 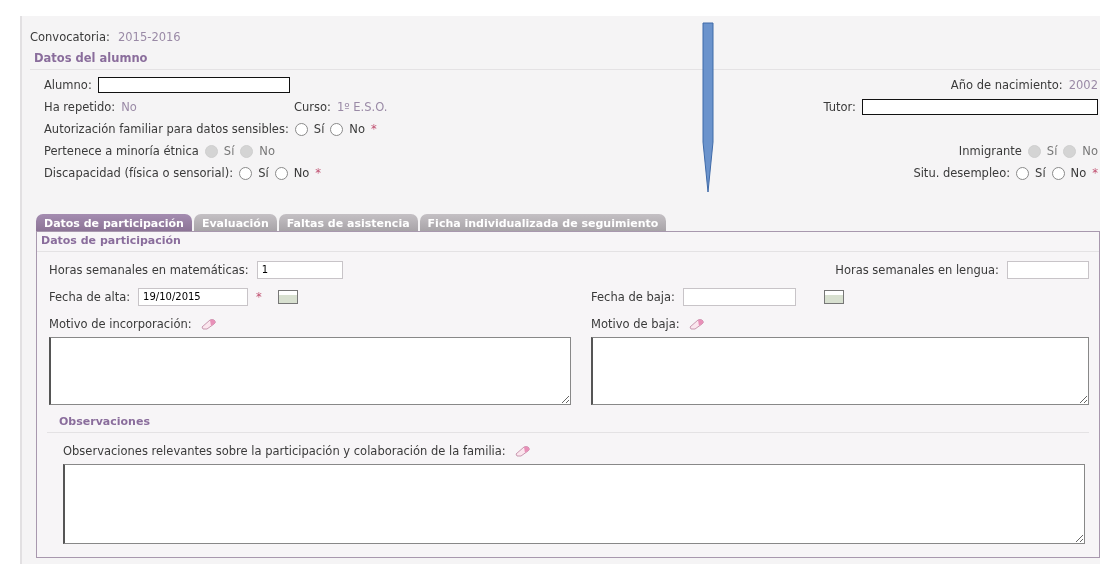 I want to click on question-label: Pertenece a minoría étnica, so click(x=121, y=151).